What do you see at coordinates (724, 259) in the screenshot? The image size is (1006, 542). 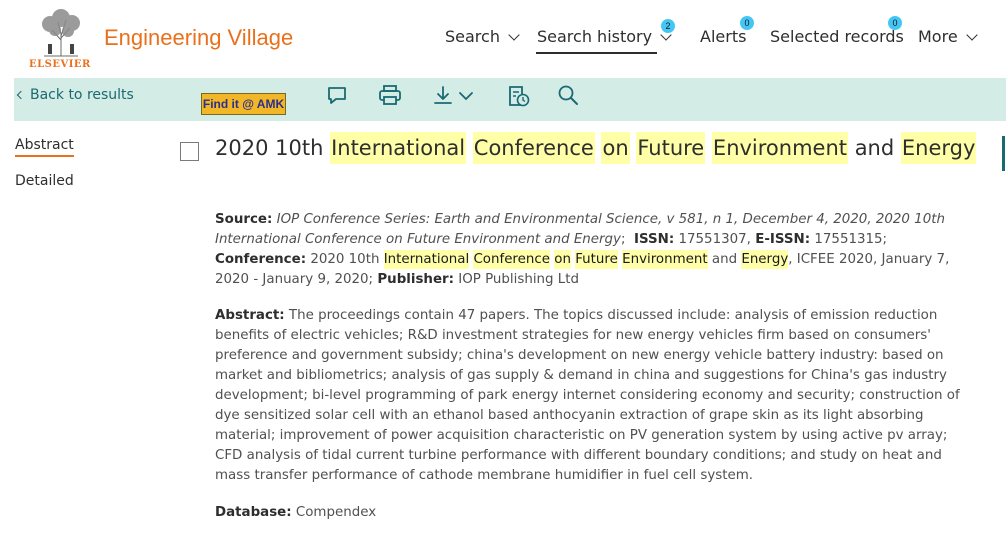 I see `conference-and: and` at bounding box center [724, 259].